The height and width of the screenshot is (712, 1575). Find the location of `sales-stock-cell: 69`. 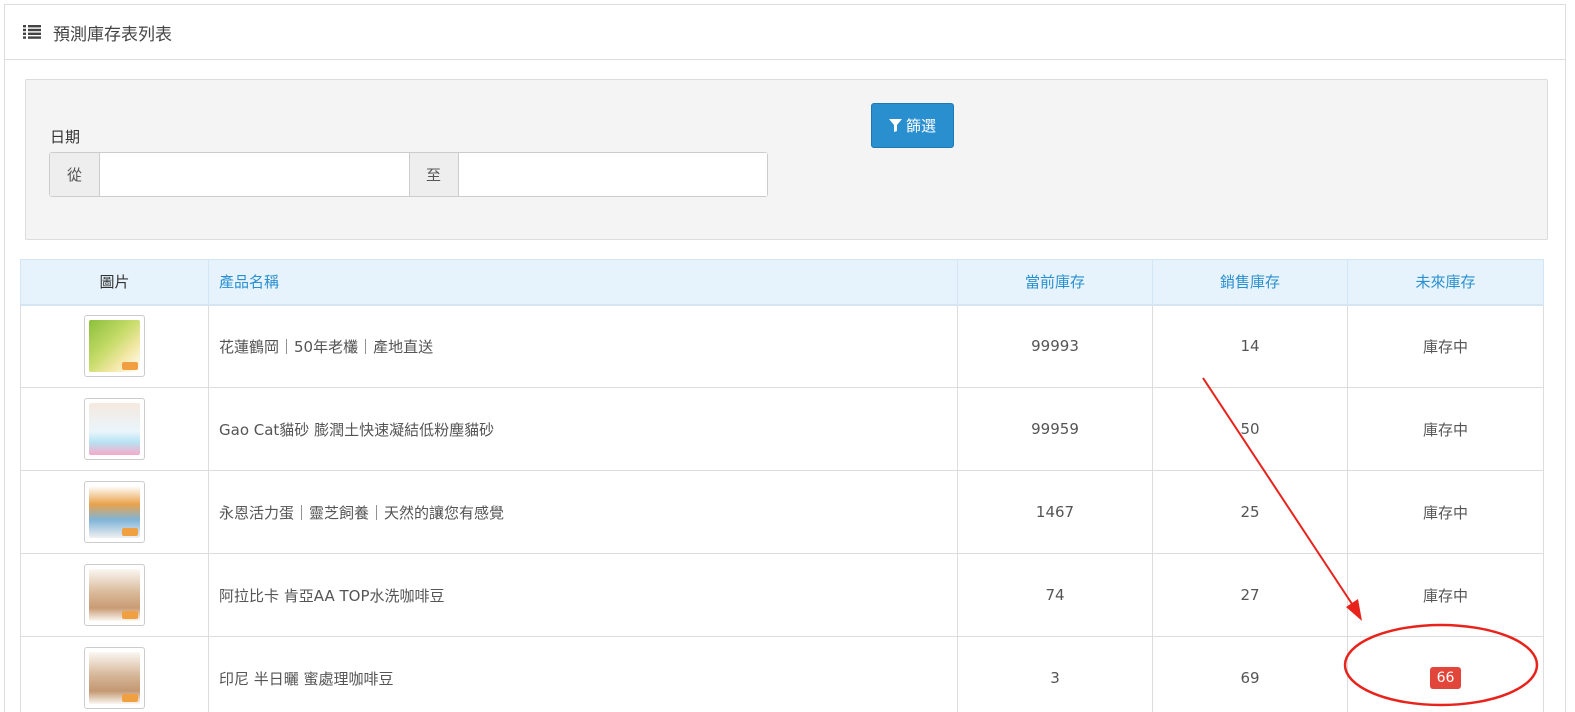

sales-stock-cell: 69 is located at coordinates (1250, 674).